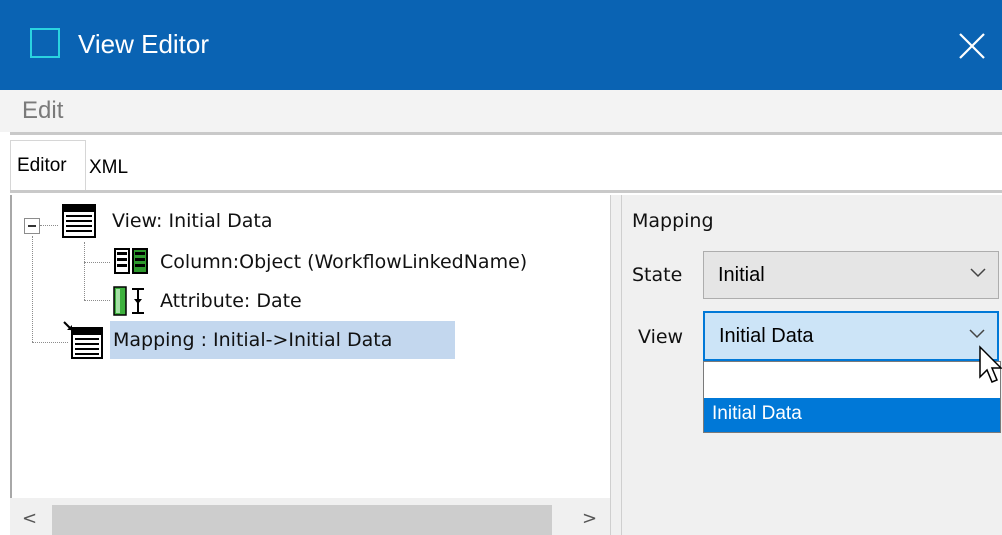 This screenshot has height=535, width=1002. I want to click on tab-separator, so click(506, 191).